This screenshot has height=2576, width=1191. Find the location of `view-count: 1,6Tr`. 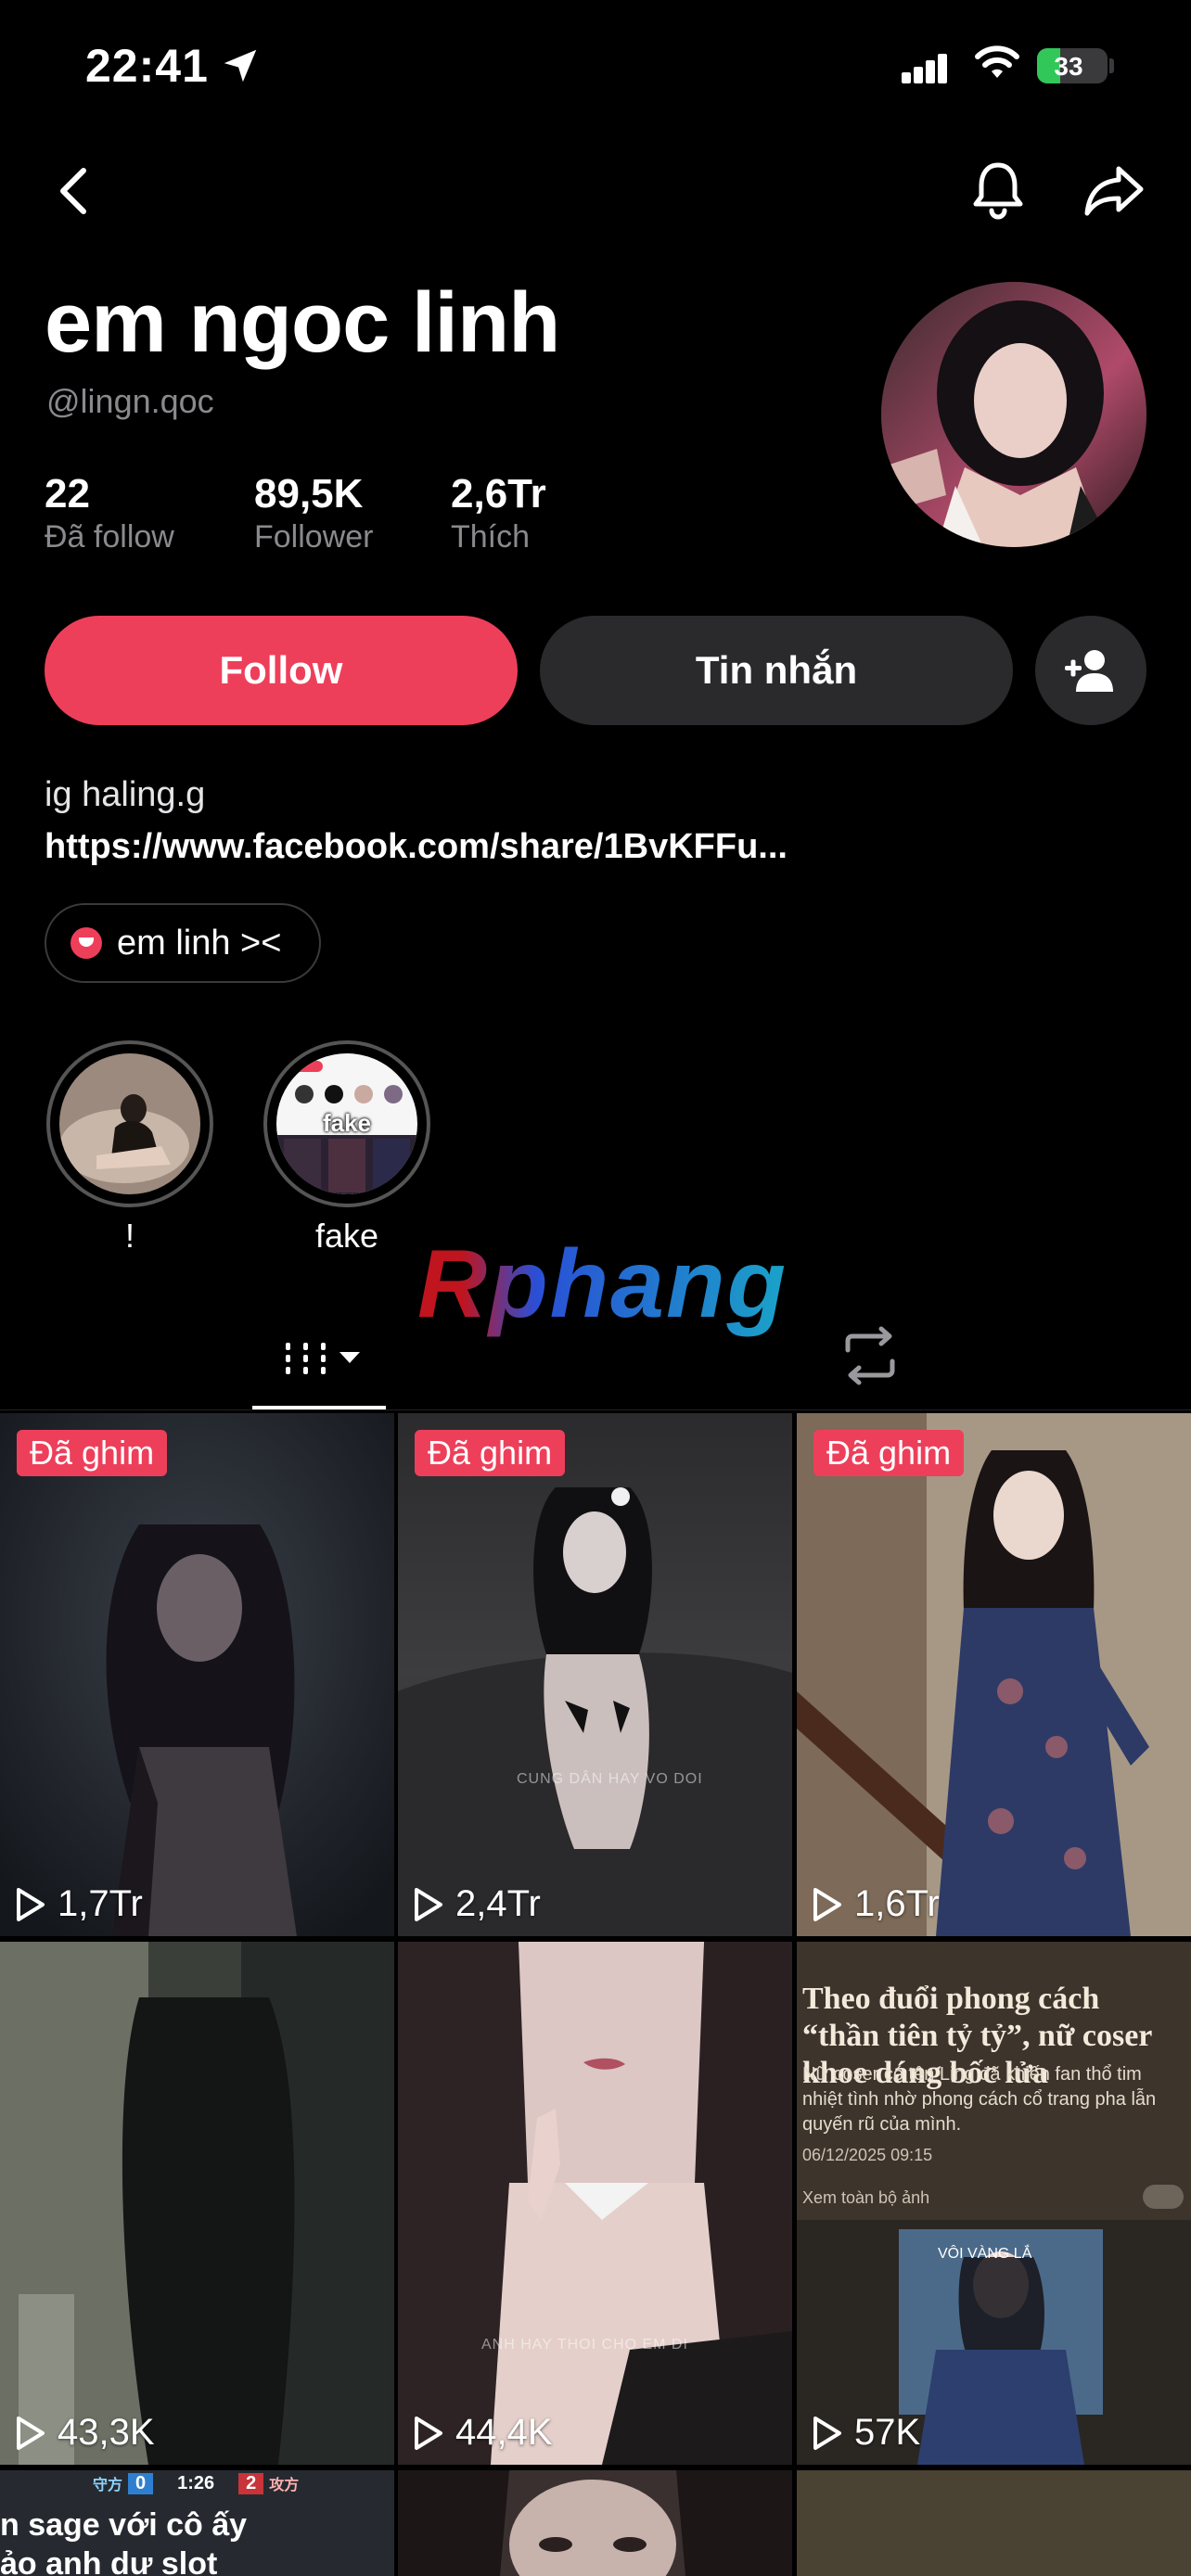

view-count: 1,6Tr is located at coordinates (876, 1904).